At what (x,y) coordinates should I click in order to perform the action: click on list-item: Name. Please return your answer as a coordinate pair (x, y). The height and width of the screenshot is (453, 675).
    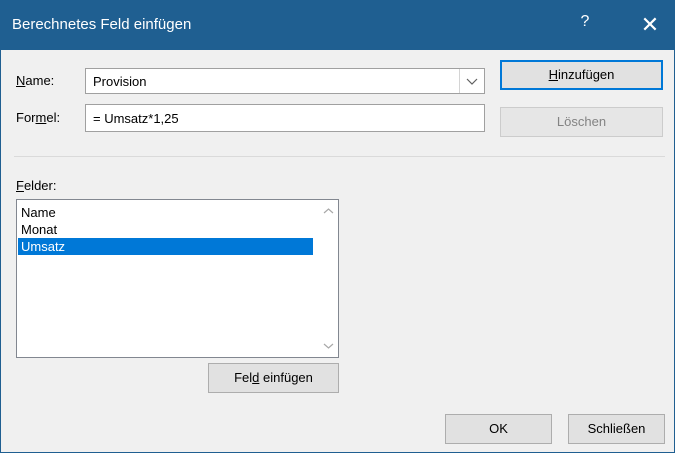
    Looking at the image, I should click on (165, 212).